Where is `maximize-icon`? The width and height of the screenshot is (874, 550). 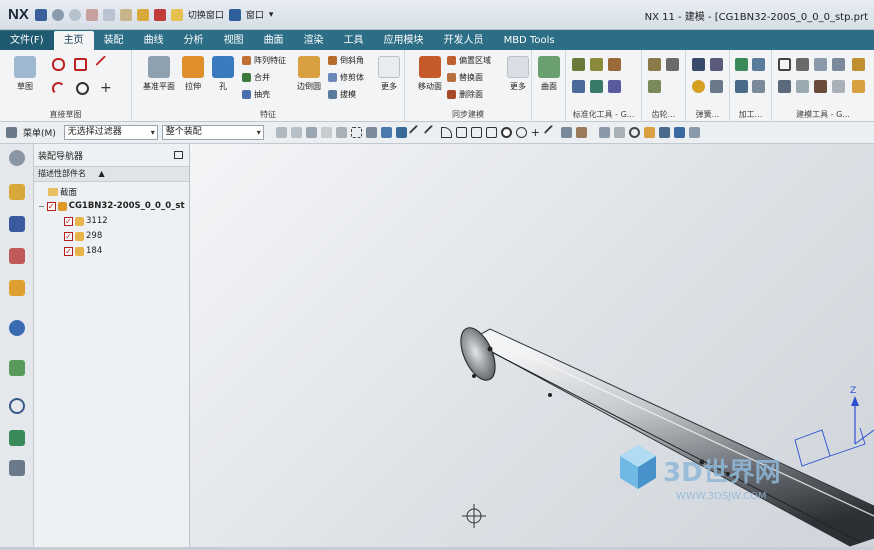 maximize-icon is located at coordinates (178, 155).